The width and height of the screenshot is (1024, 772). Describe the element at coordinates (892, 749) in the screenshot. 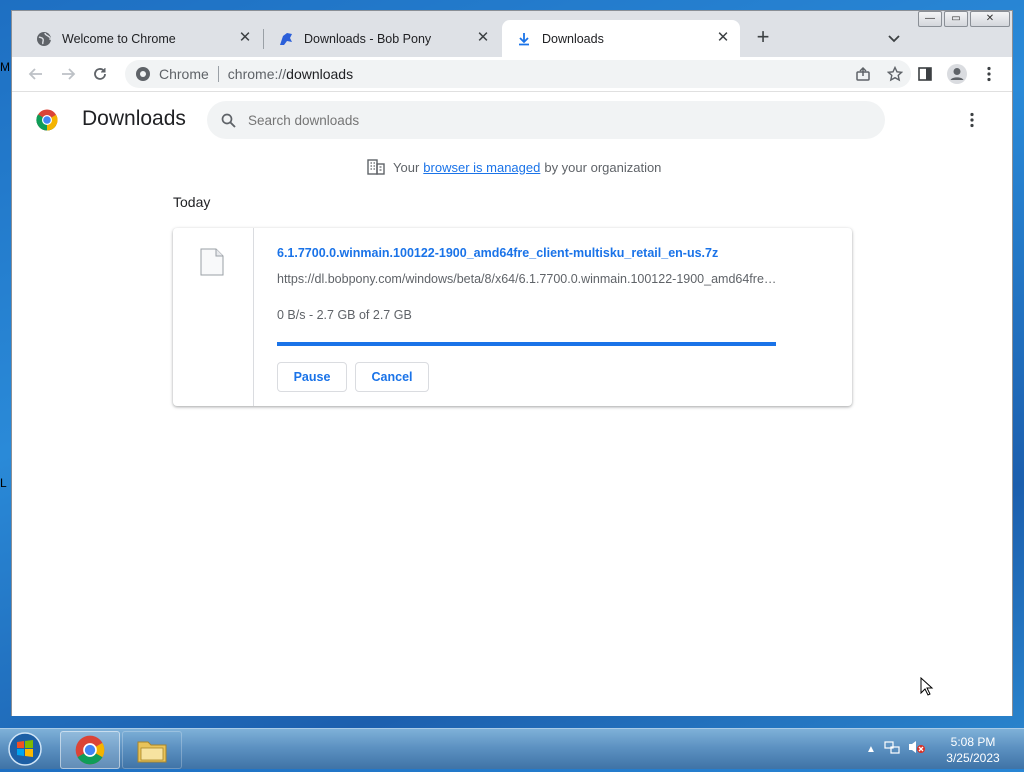

I see `network-icon` at that location.